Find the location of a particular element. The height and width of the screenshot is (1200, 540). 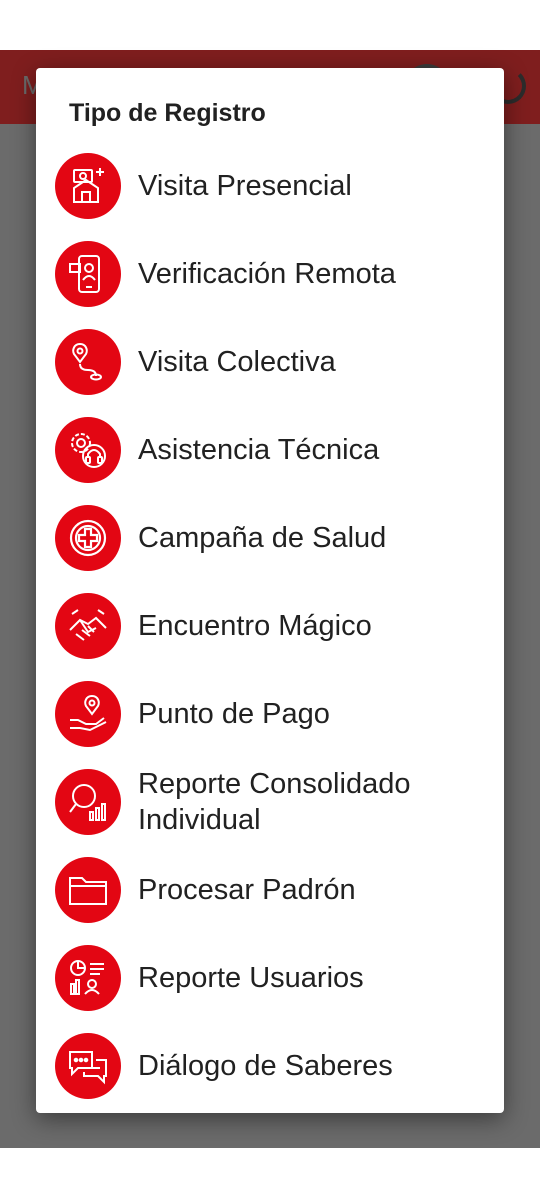

health-cross-icon is located at coordinates (88, 538).